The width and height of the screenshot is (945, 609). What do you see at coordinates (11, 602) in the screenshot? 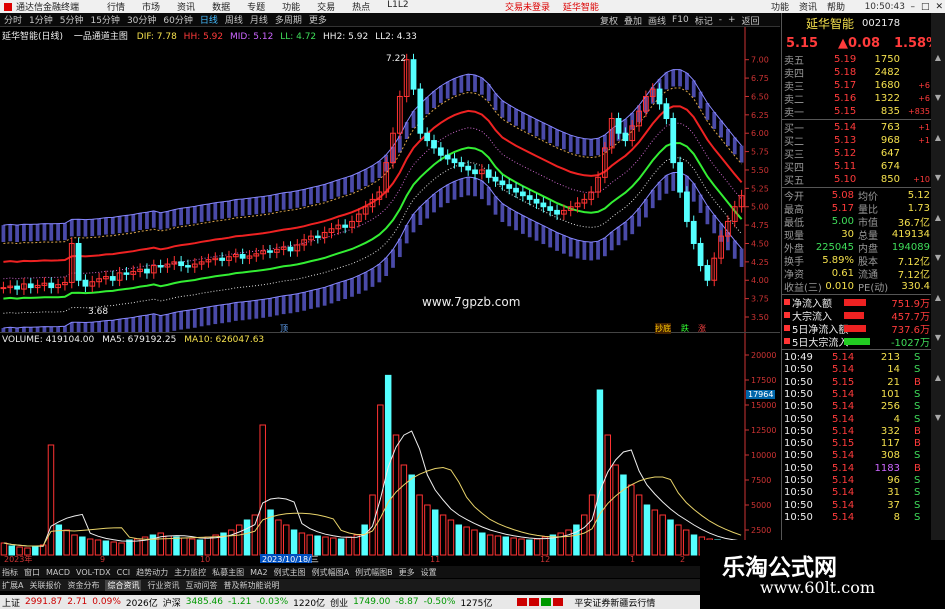
I see `sh-index-label: 上证` at bounding box center [11, 602].